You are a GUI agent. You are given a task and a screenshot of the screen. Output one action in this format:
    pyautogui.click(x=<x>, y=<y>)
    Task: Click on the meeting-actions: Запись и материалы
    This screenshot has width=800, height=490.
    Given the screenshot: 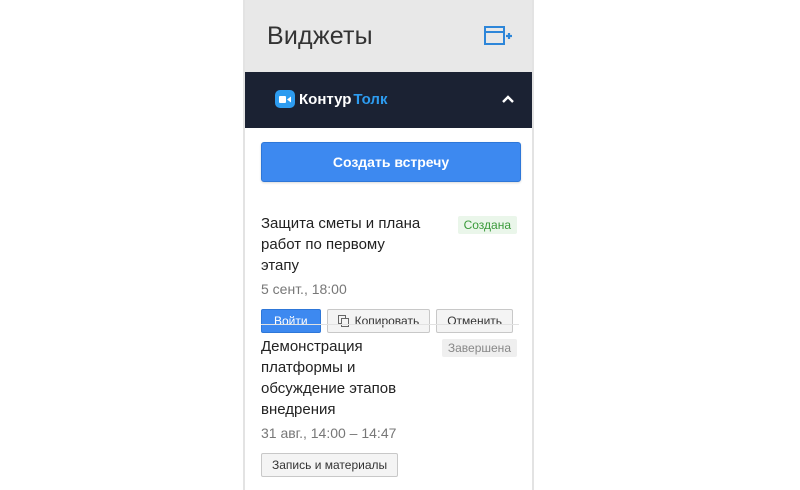 What is the action you would take?
    pyautogui.click(x=390, y=465)
    